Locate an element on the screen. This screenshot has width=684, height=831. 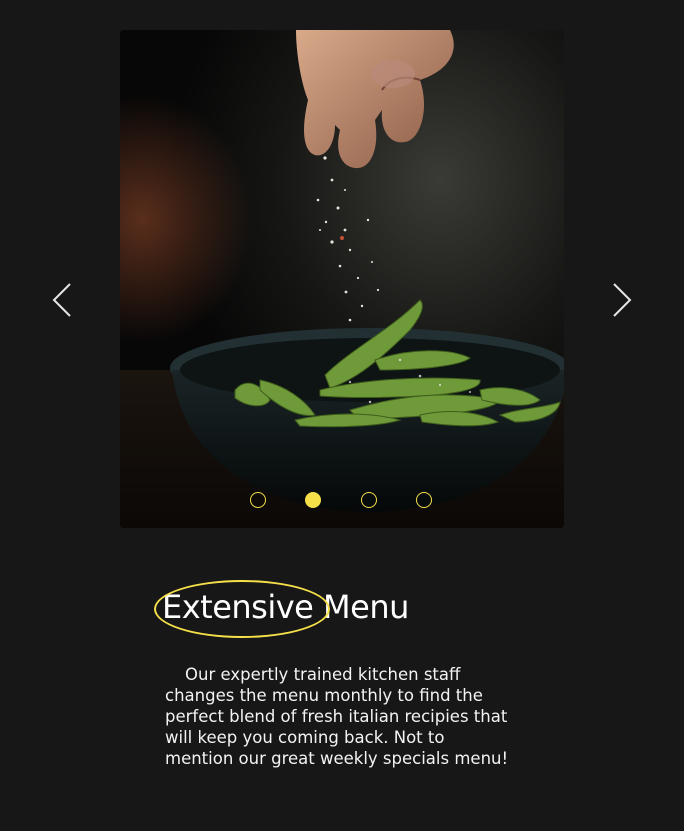
carousel-indicators is located at coordinates (342, 502).